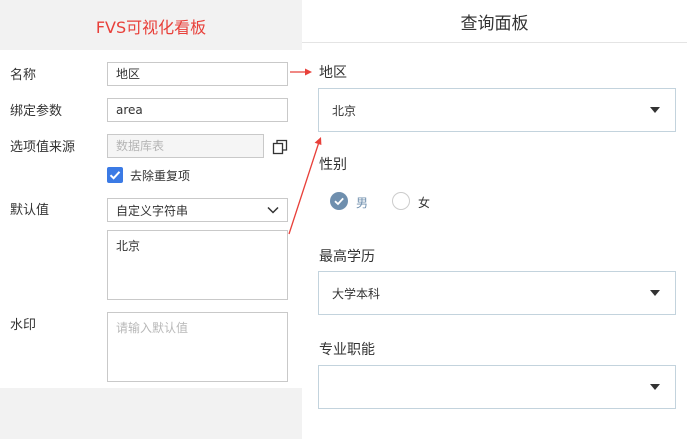 The height and width of the screenshot is (439, 687). Describe the element at coordinates (36, 111) in the screenshot. I see `bind-param-label: 绑定参数` at that location.